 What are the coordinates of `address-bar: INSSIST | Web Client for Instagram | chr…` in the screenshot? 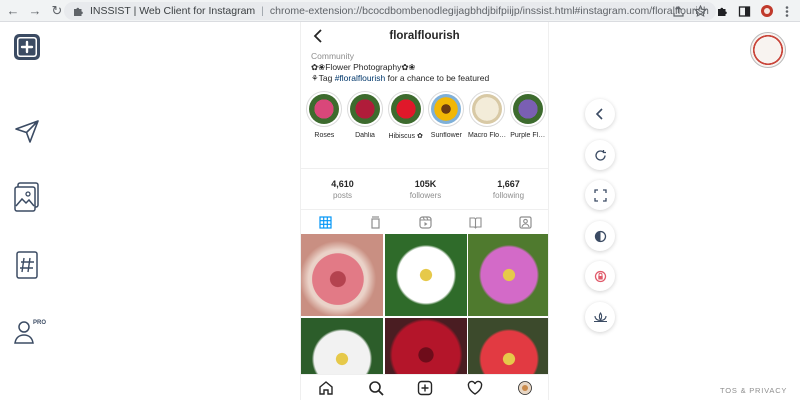 It's located at (390, 11).